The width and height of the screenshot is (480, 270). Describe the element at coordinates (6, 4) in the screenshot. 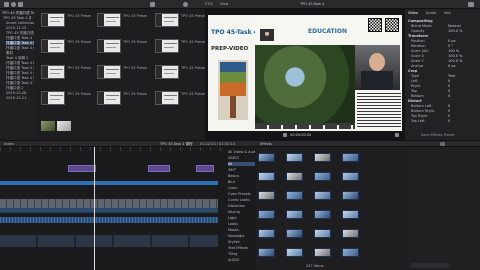

I see `library-toggle-icon` at that location.